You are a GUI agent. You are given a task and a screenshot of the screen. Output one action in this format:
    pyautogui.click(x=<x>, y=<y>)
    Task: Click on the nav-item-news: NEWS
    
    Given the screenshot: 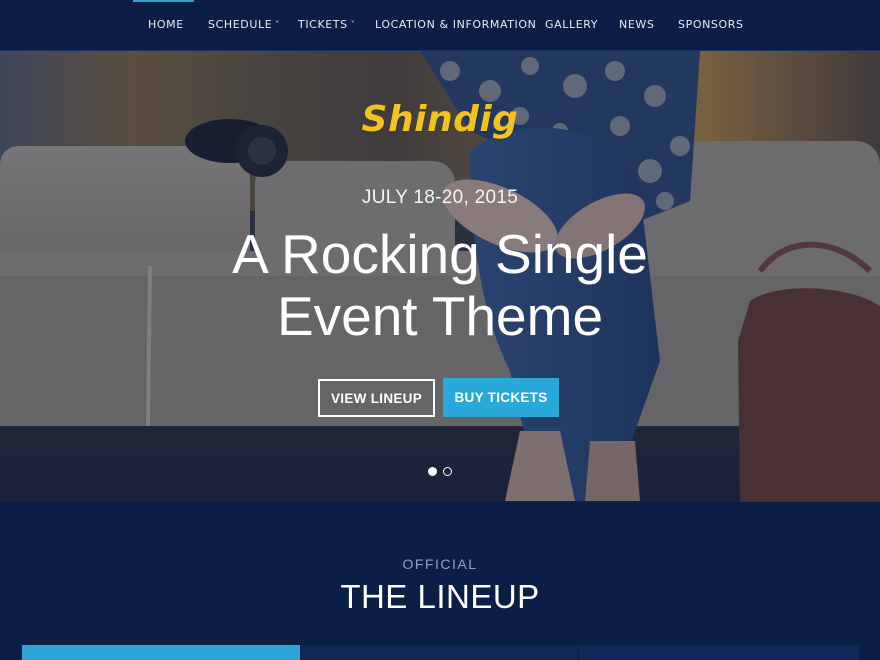 What is the action you would take?
    pyautogui.click(x=636, y=25)
    